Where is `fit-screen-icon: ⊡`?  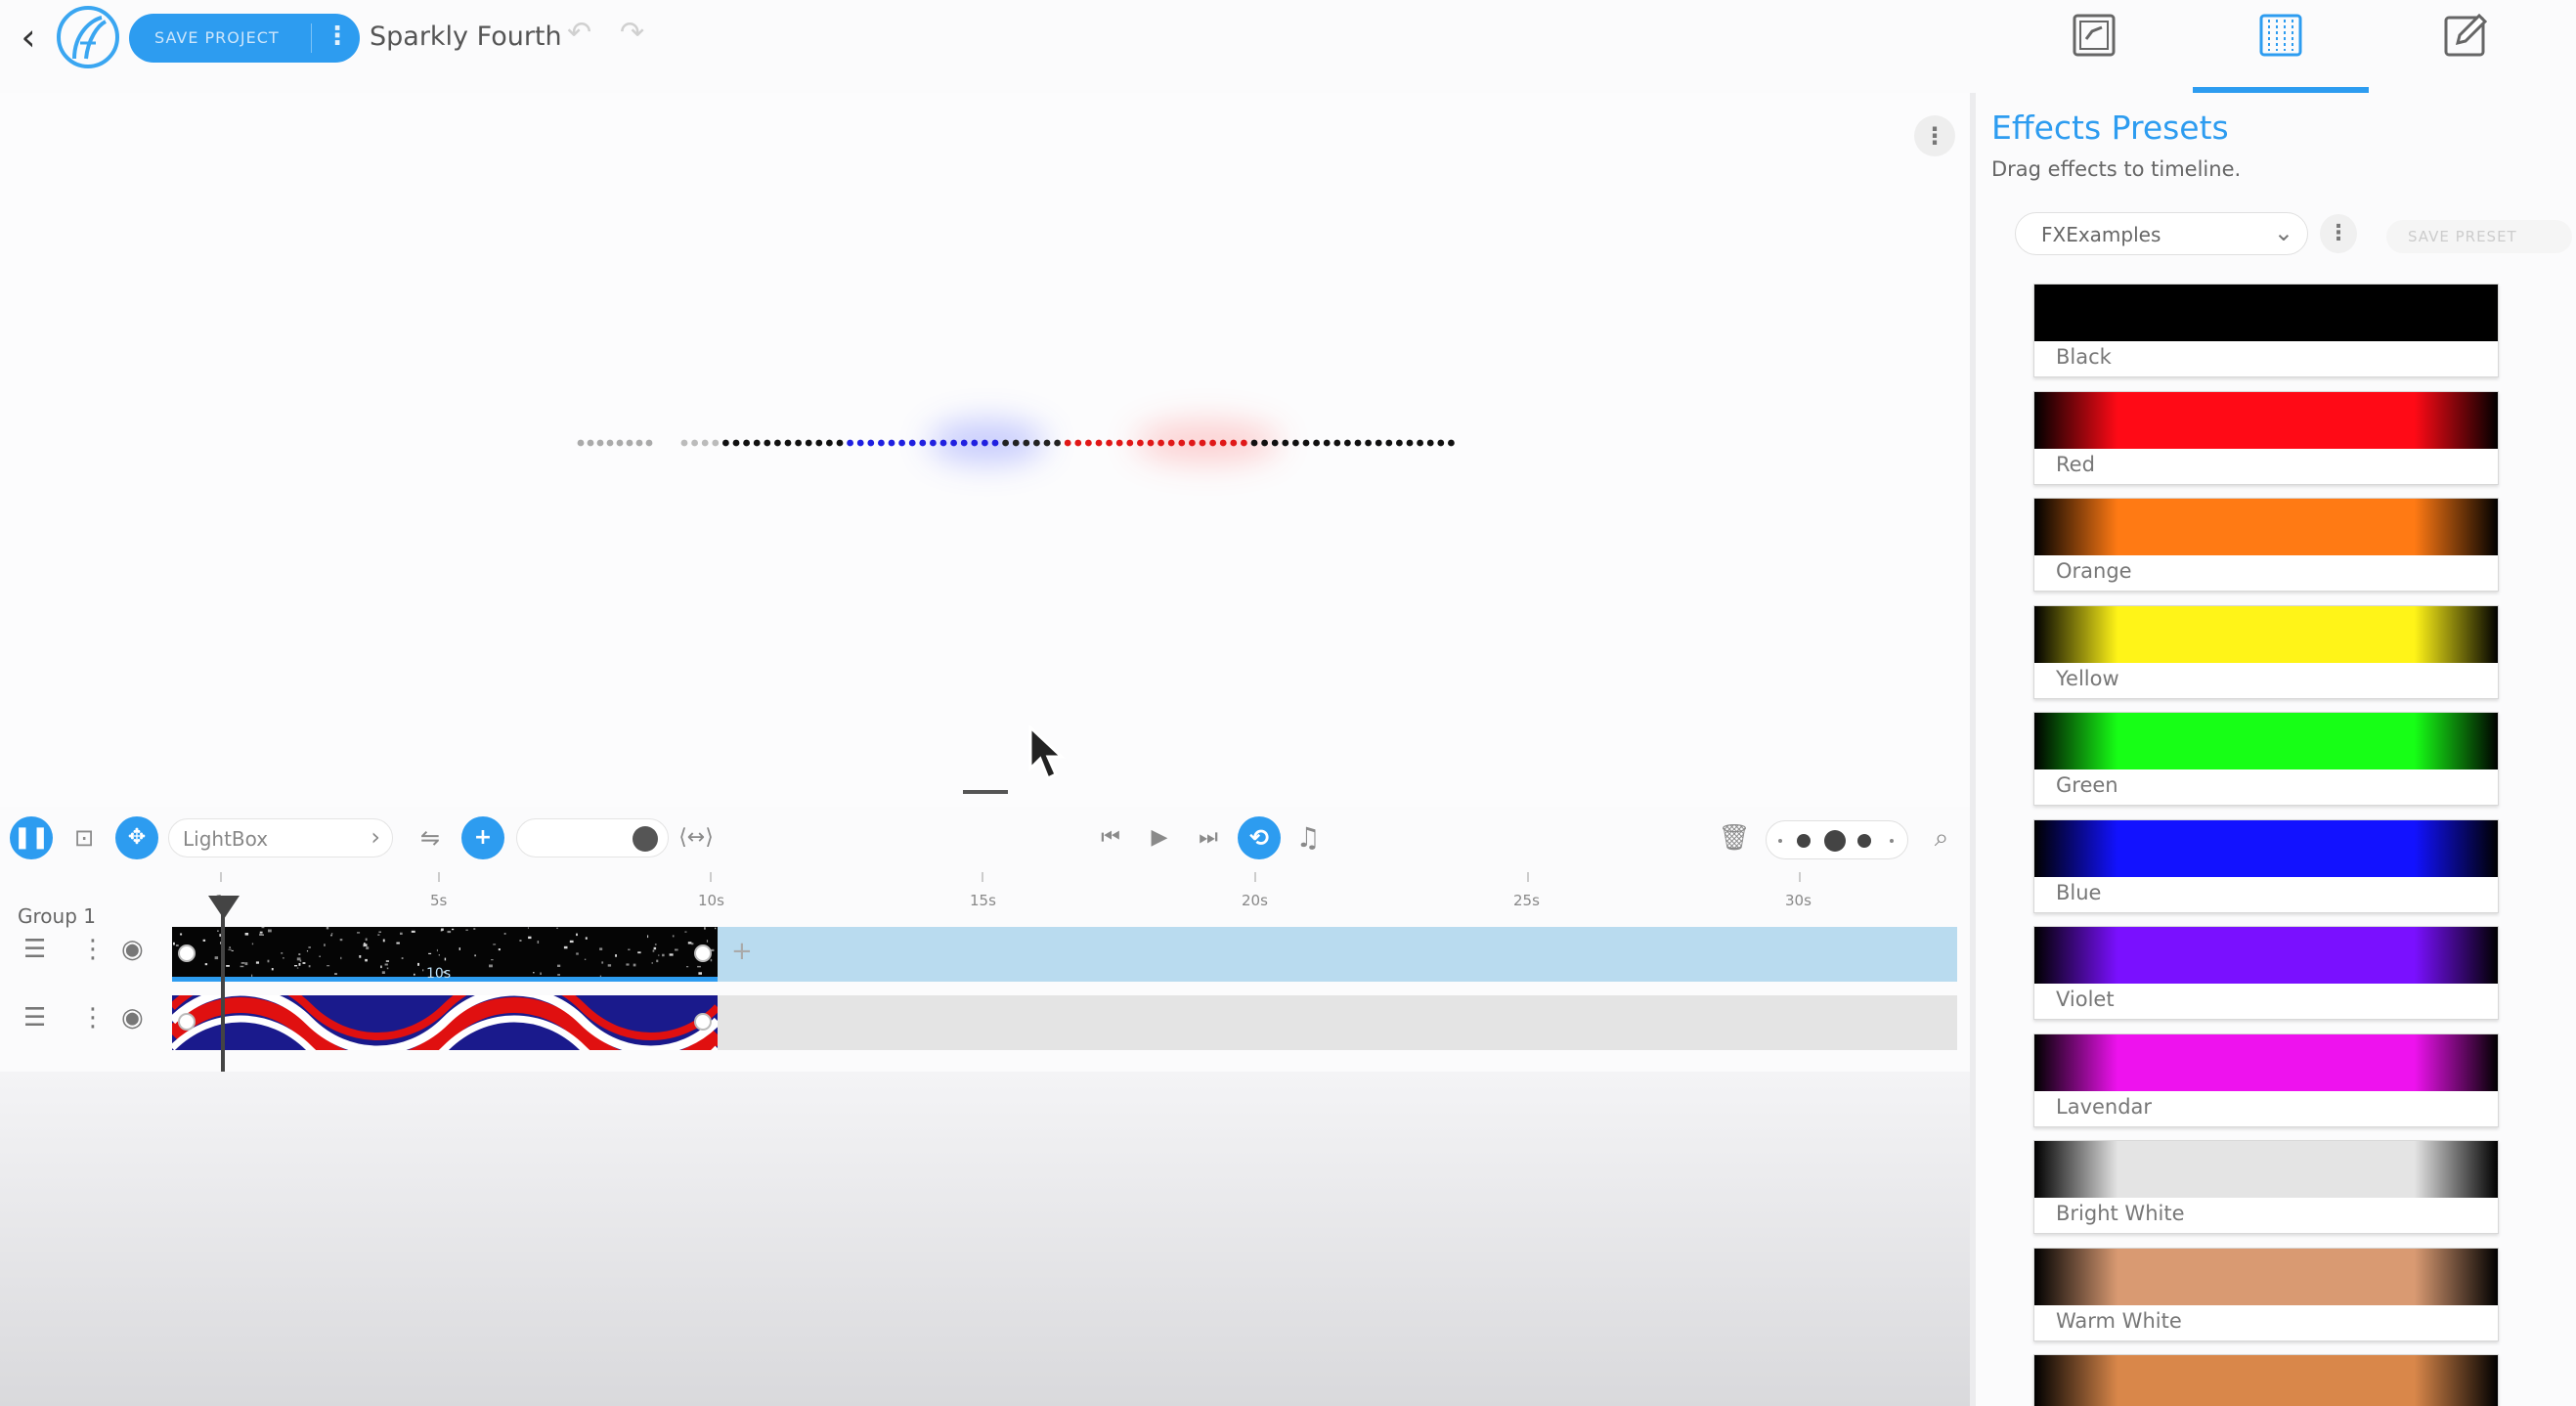 fit-screen-icon: ⊡ is located at coordinates (84, 838).